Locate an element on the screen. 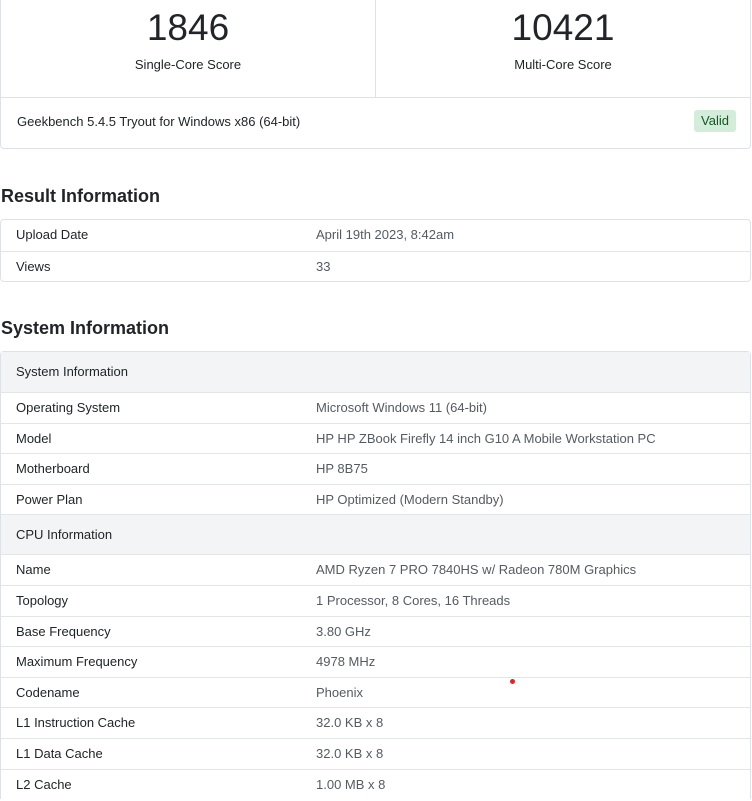  row-key: Name is located at coordinates (33, 570).